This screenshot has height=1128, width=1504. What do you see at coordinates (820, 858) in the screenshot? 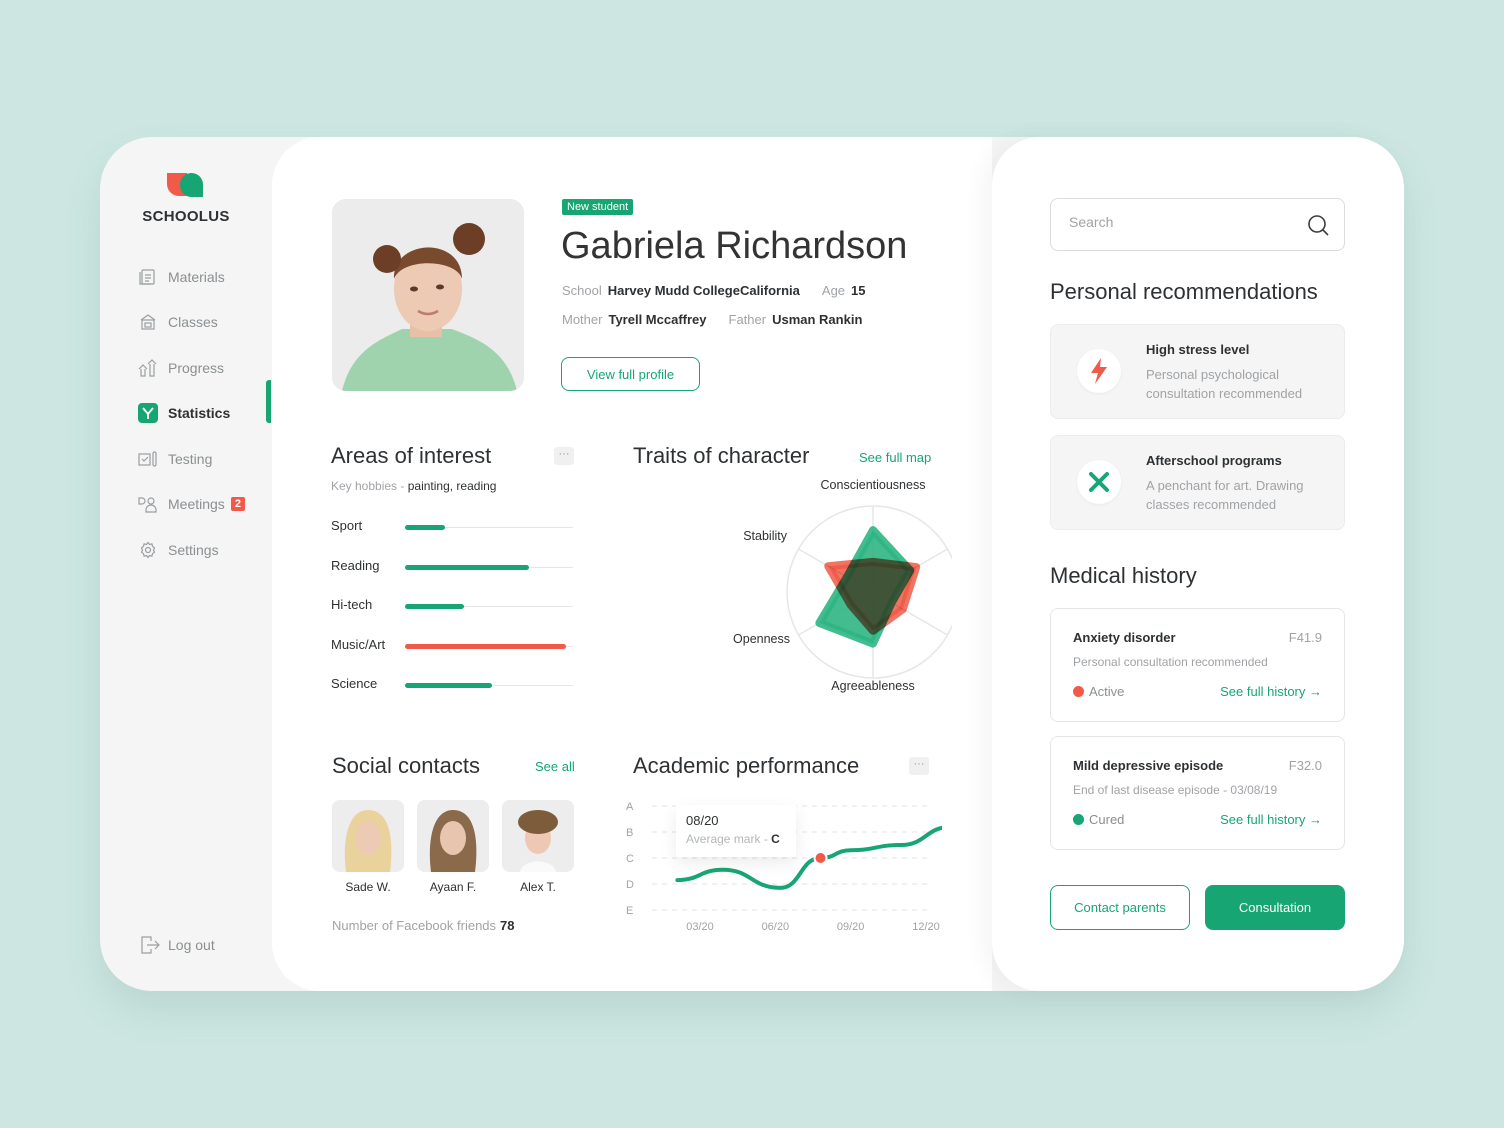
I see `highlight-point` at bounding box center [820, 858].